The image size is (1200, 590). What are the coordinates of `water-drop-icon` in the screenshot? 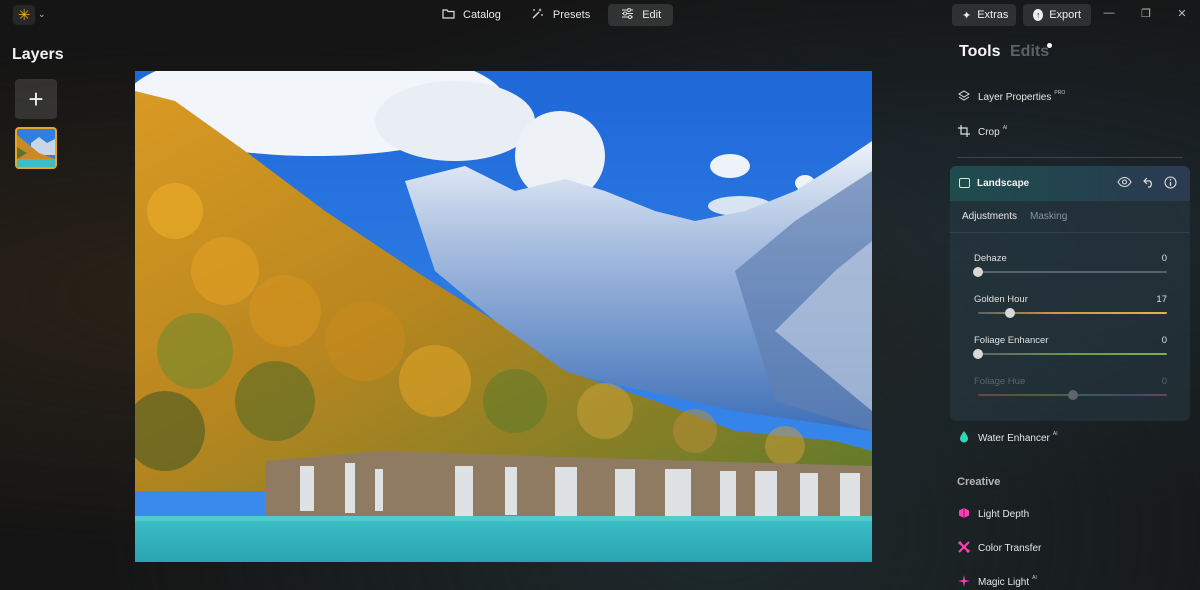 It's located at (964, 438).